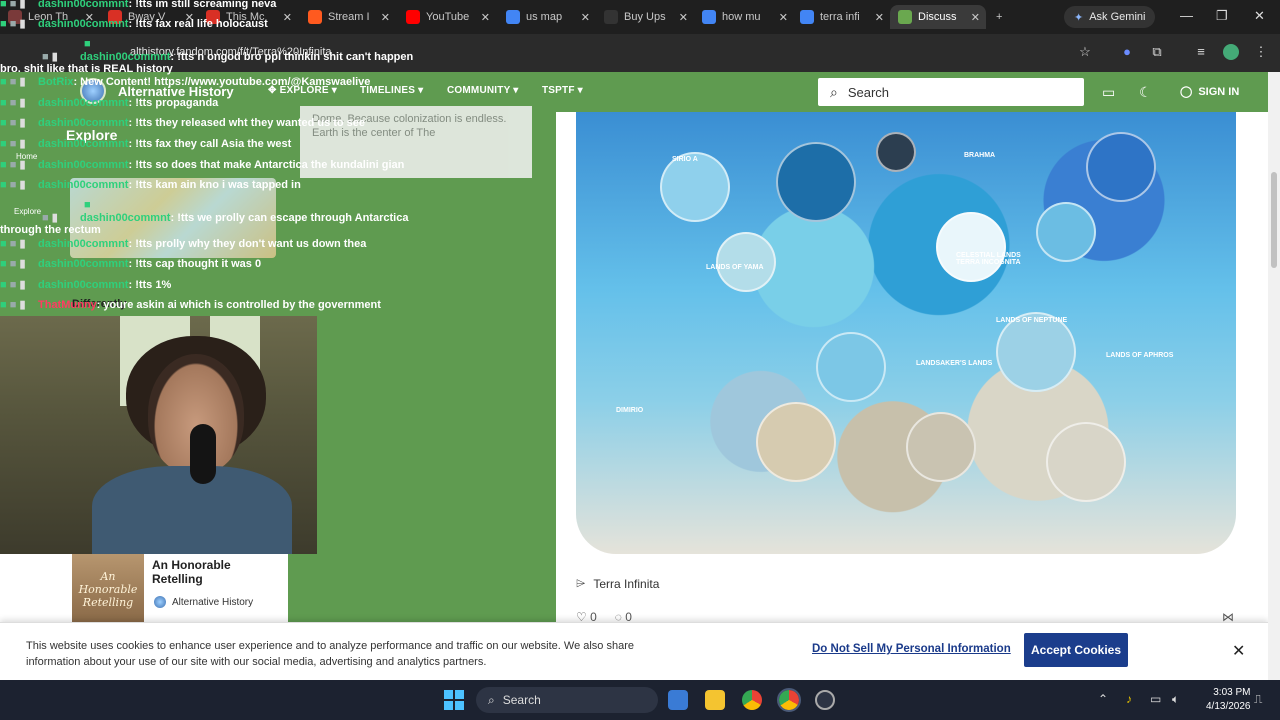 This screenshot has height=720, width=1280. Describe the element at coordinates (173, 103) in the screenshot. I see `chat-text: : !tts propaganda` at that location.